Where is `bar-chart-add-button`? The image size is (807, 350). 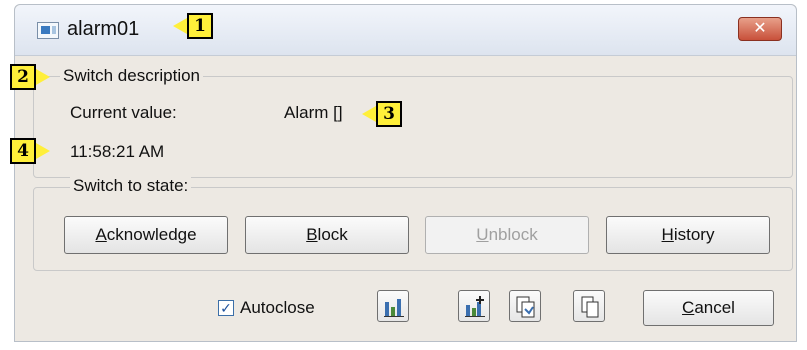 bar-chart-add-button is located at coordinates (474, 306).